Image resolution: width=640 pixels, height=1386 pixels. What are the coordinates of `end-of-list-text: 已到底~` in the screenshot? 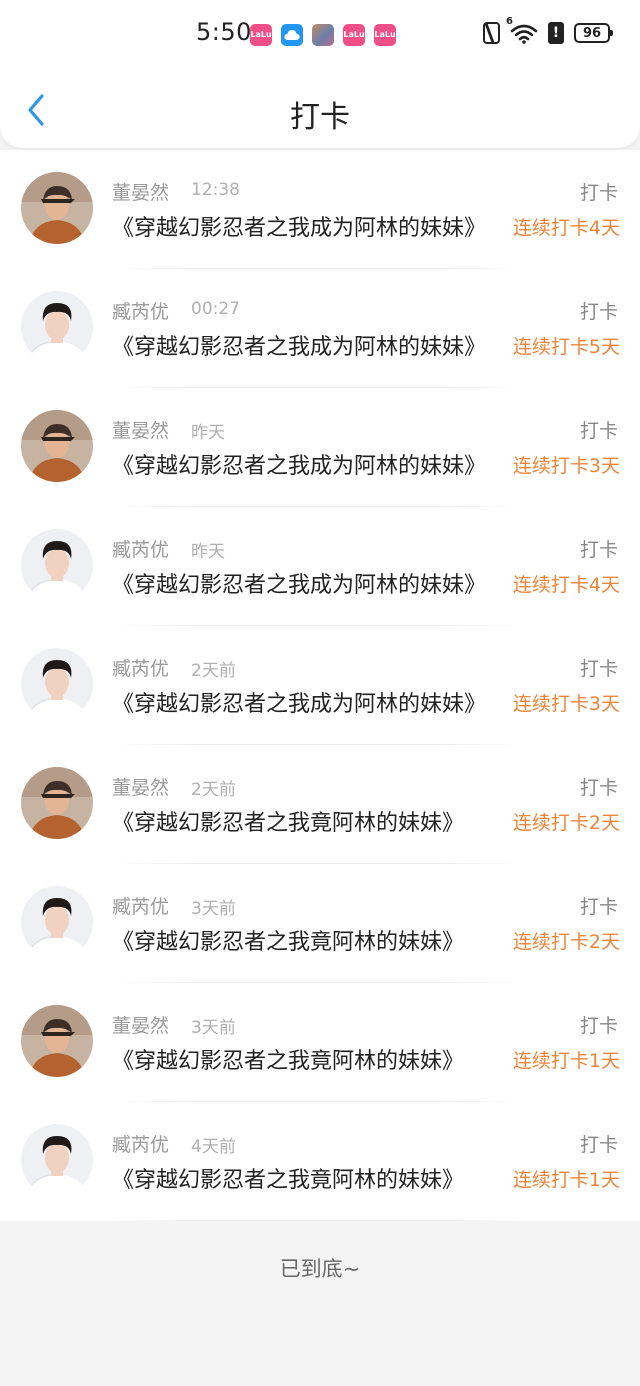 It's located at (320, 1269).